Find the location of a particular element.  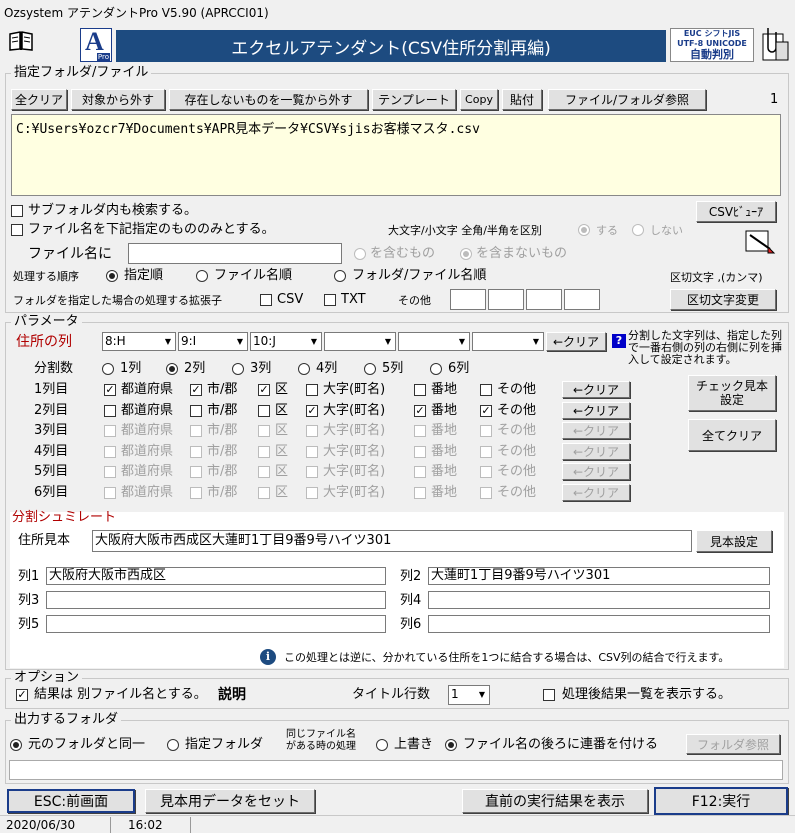

copy-button: Copy is located at coordinates (479, 99).